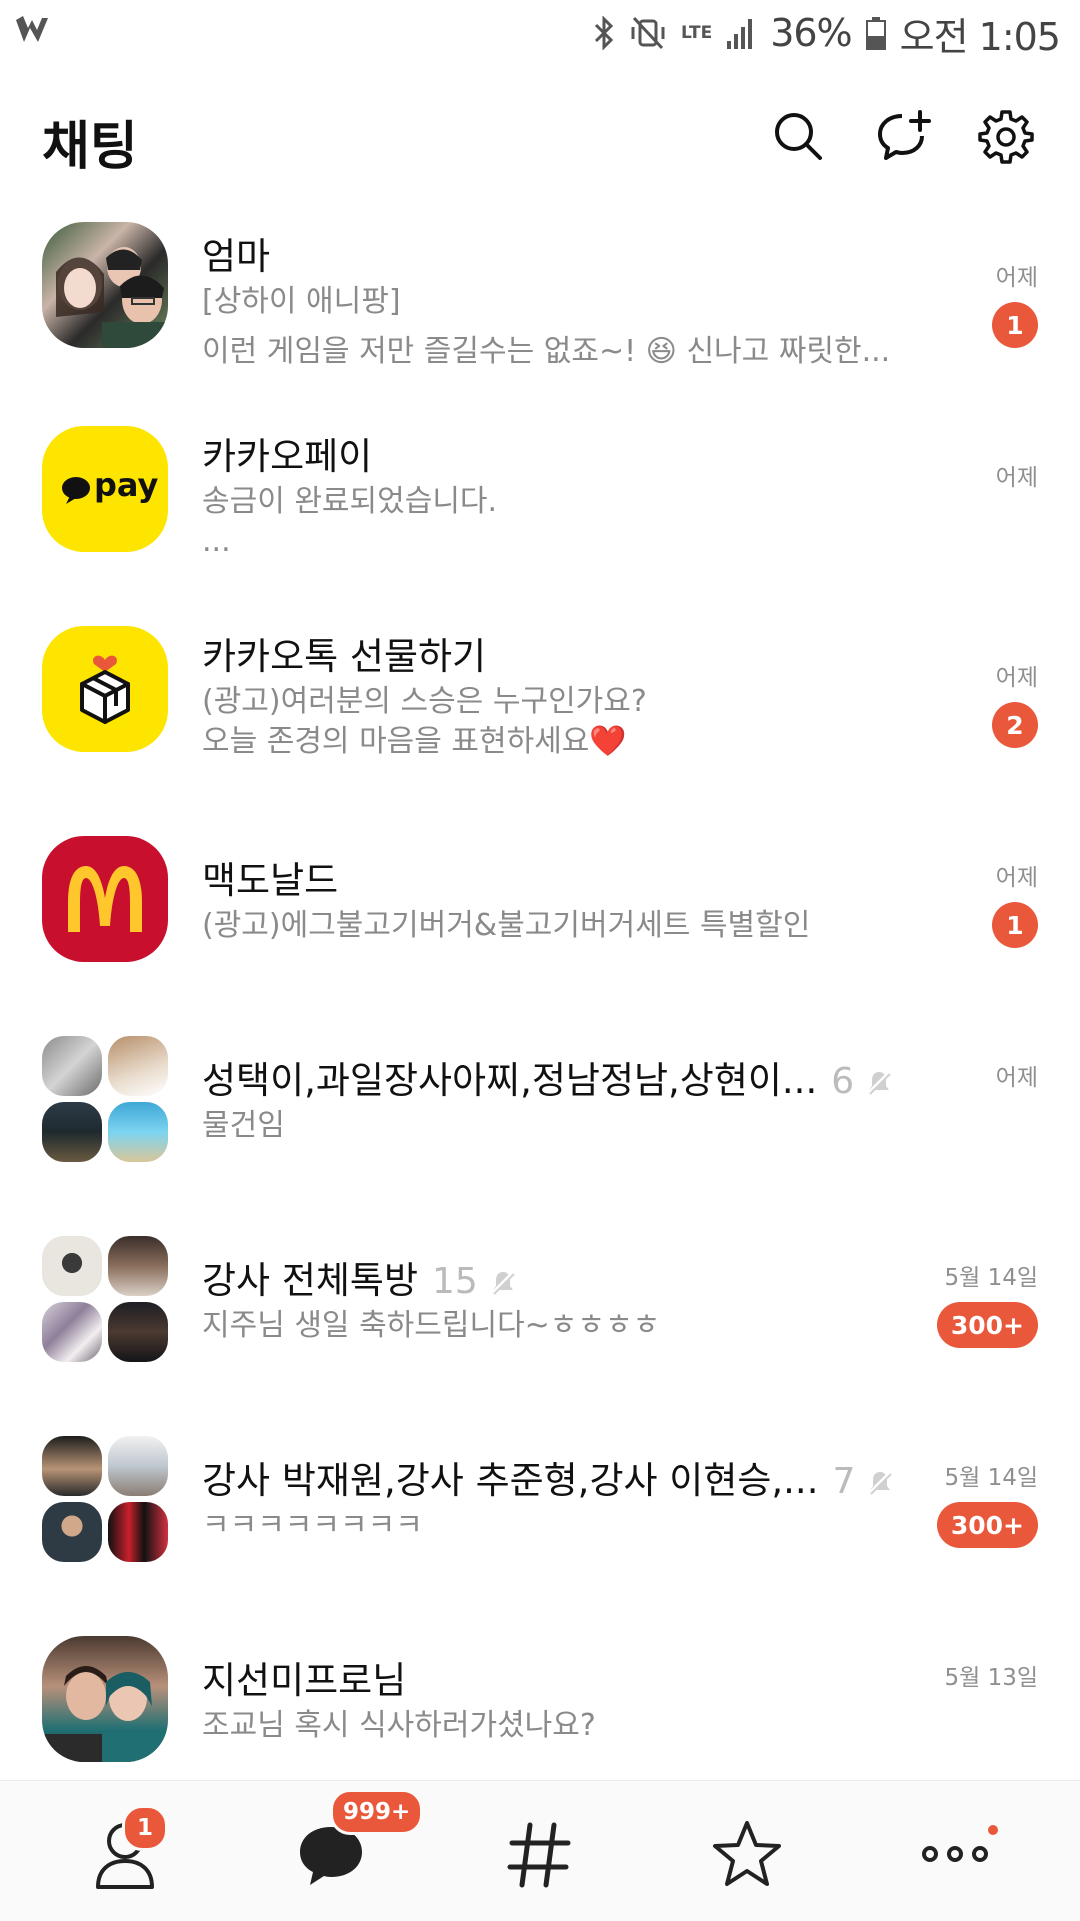 This screenshot has height=1921, width=1080. I want to click on member-count: 6, so click(843, 1081).